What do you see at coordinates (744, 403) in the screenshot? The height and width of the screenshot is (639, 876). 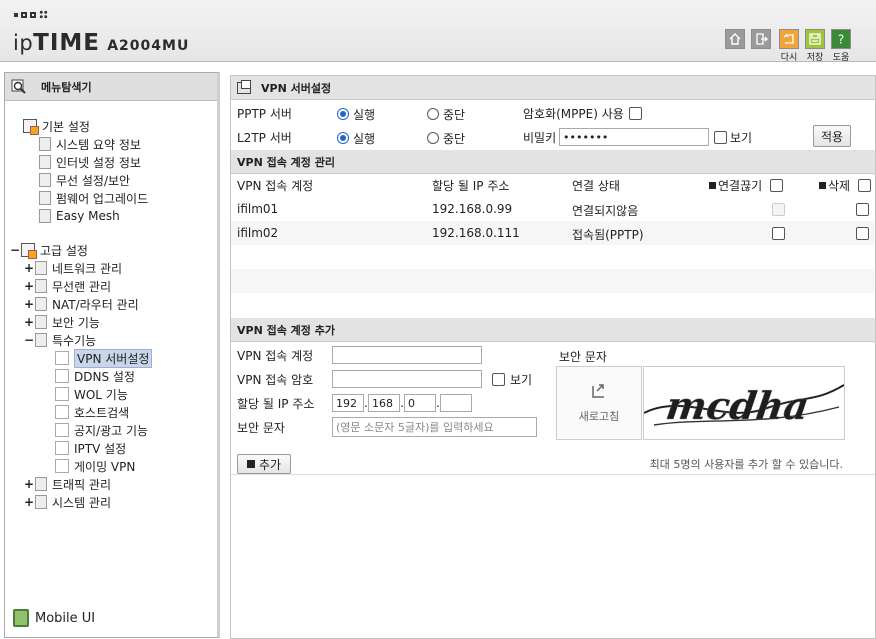 I see `captcha-image: mcdha` at bounding box center [744, 403].